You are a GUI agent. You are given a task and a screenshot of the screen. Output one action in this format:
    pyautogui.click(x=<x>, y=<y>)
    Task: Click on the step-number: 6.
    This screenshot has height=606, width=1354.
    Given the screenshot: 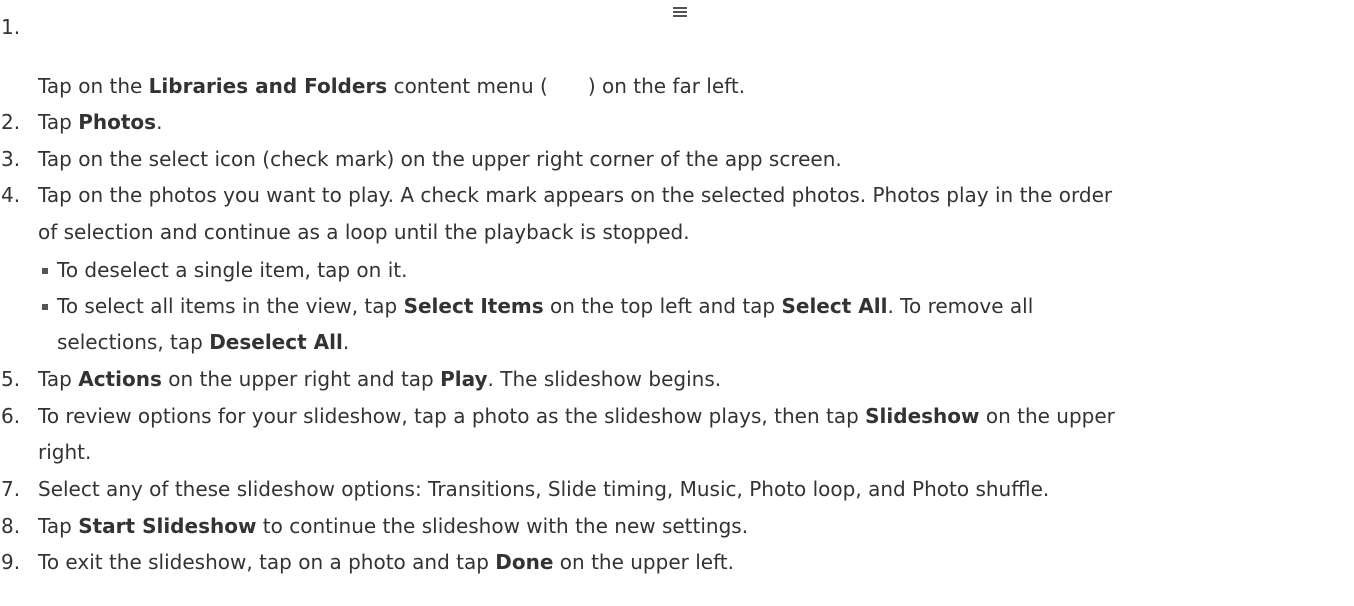 What is the action you would take?
    pyautogui.click(x=11, y=416)
    